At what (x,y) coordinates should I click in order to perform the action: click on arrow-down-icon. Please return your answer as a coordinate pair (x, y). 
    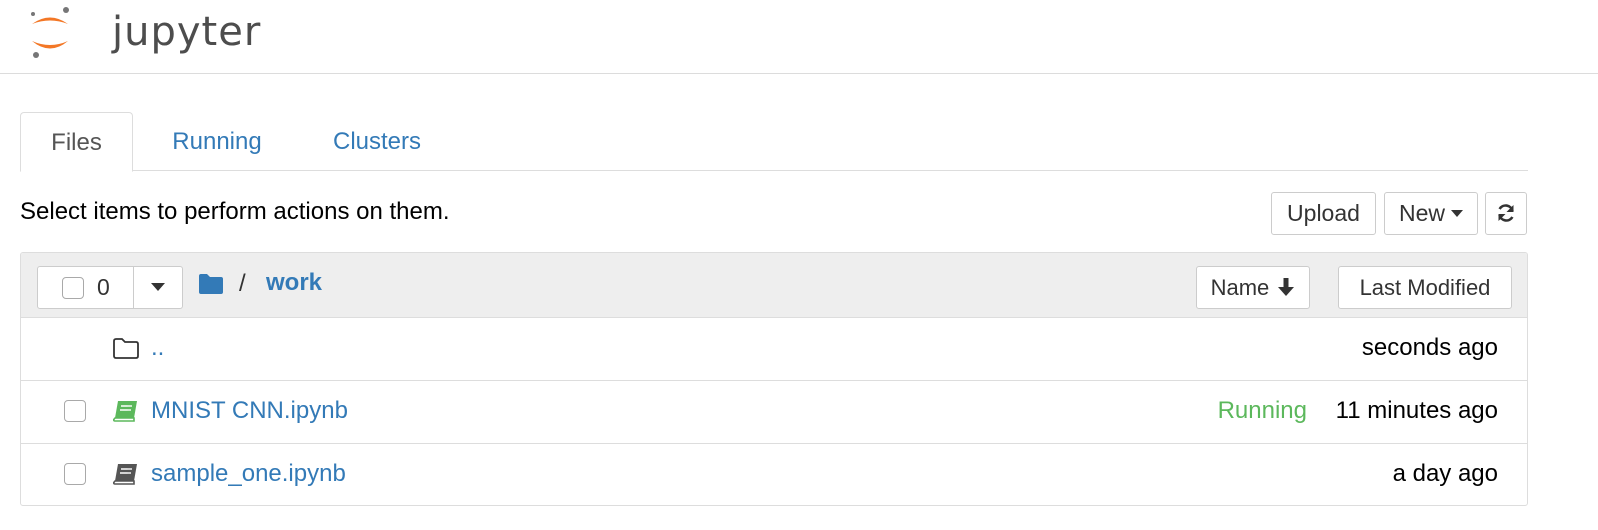
    Looking at the image, I should click on (1286, 287).